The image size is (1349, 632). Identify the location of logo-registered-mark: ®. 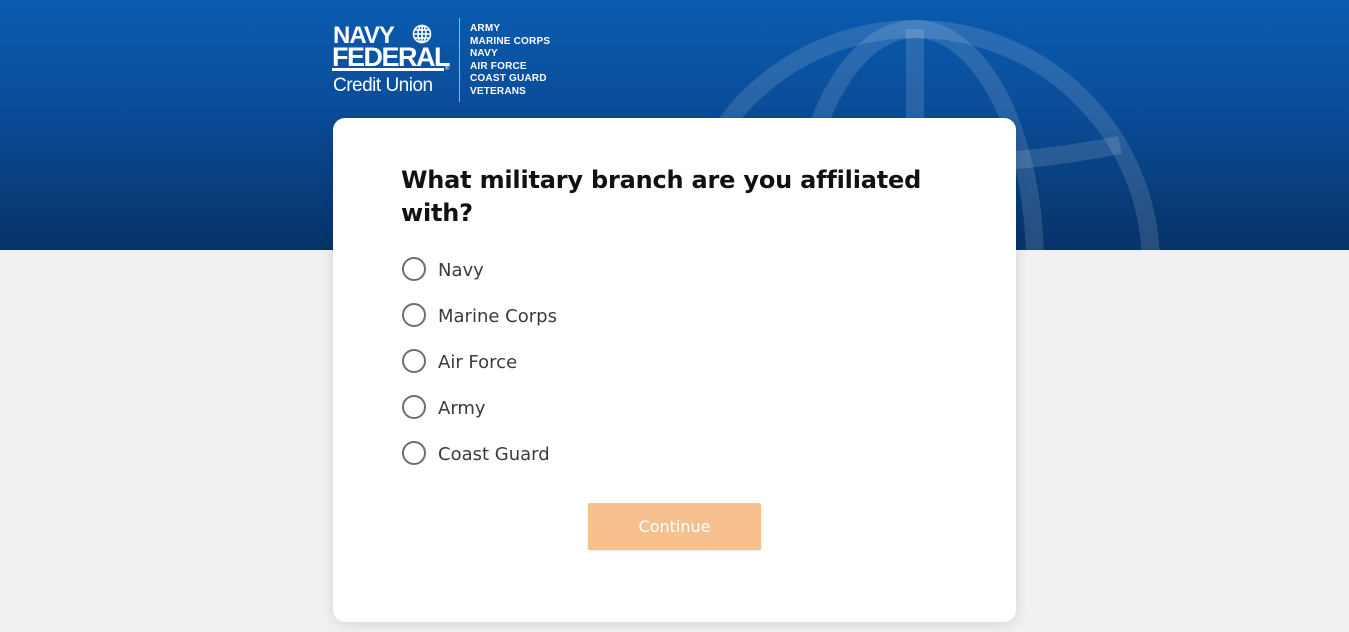
(447, 69).